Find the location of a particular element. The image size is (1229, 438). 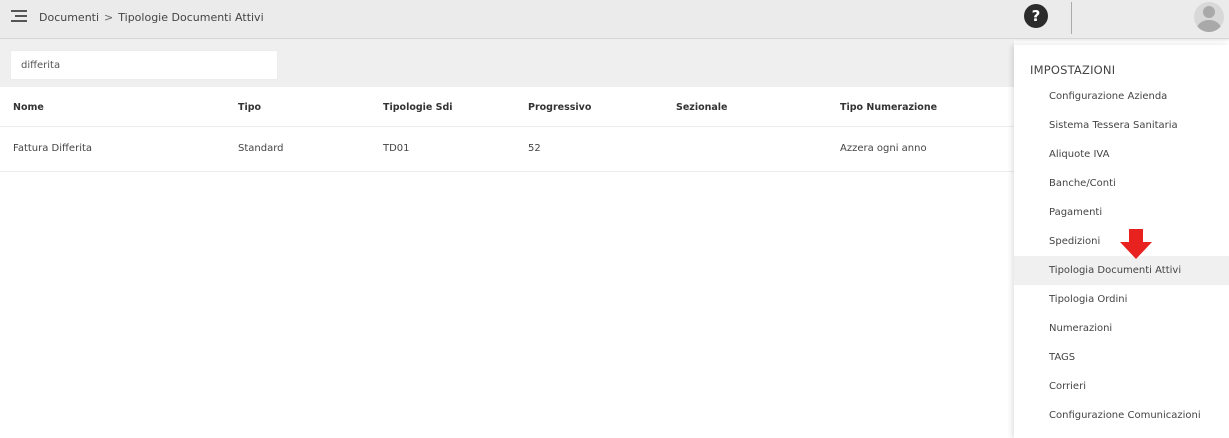

column-header-progressivo: Progressivo is located at coordinates (559, 107).